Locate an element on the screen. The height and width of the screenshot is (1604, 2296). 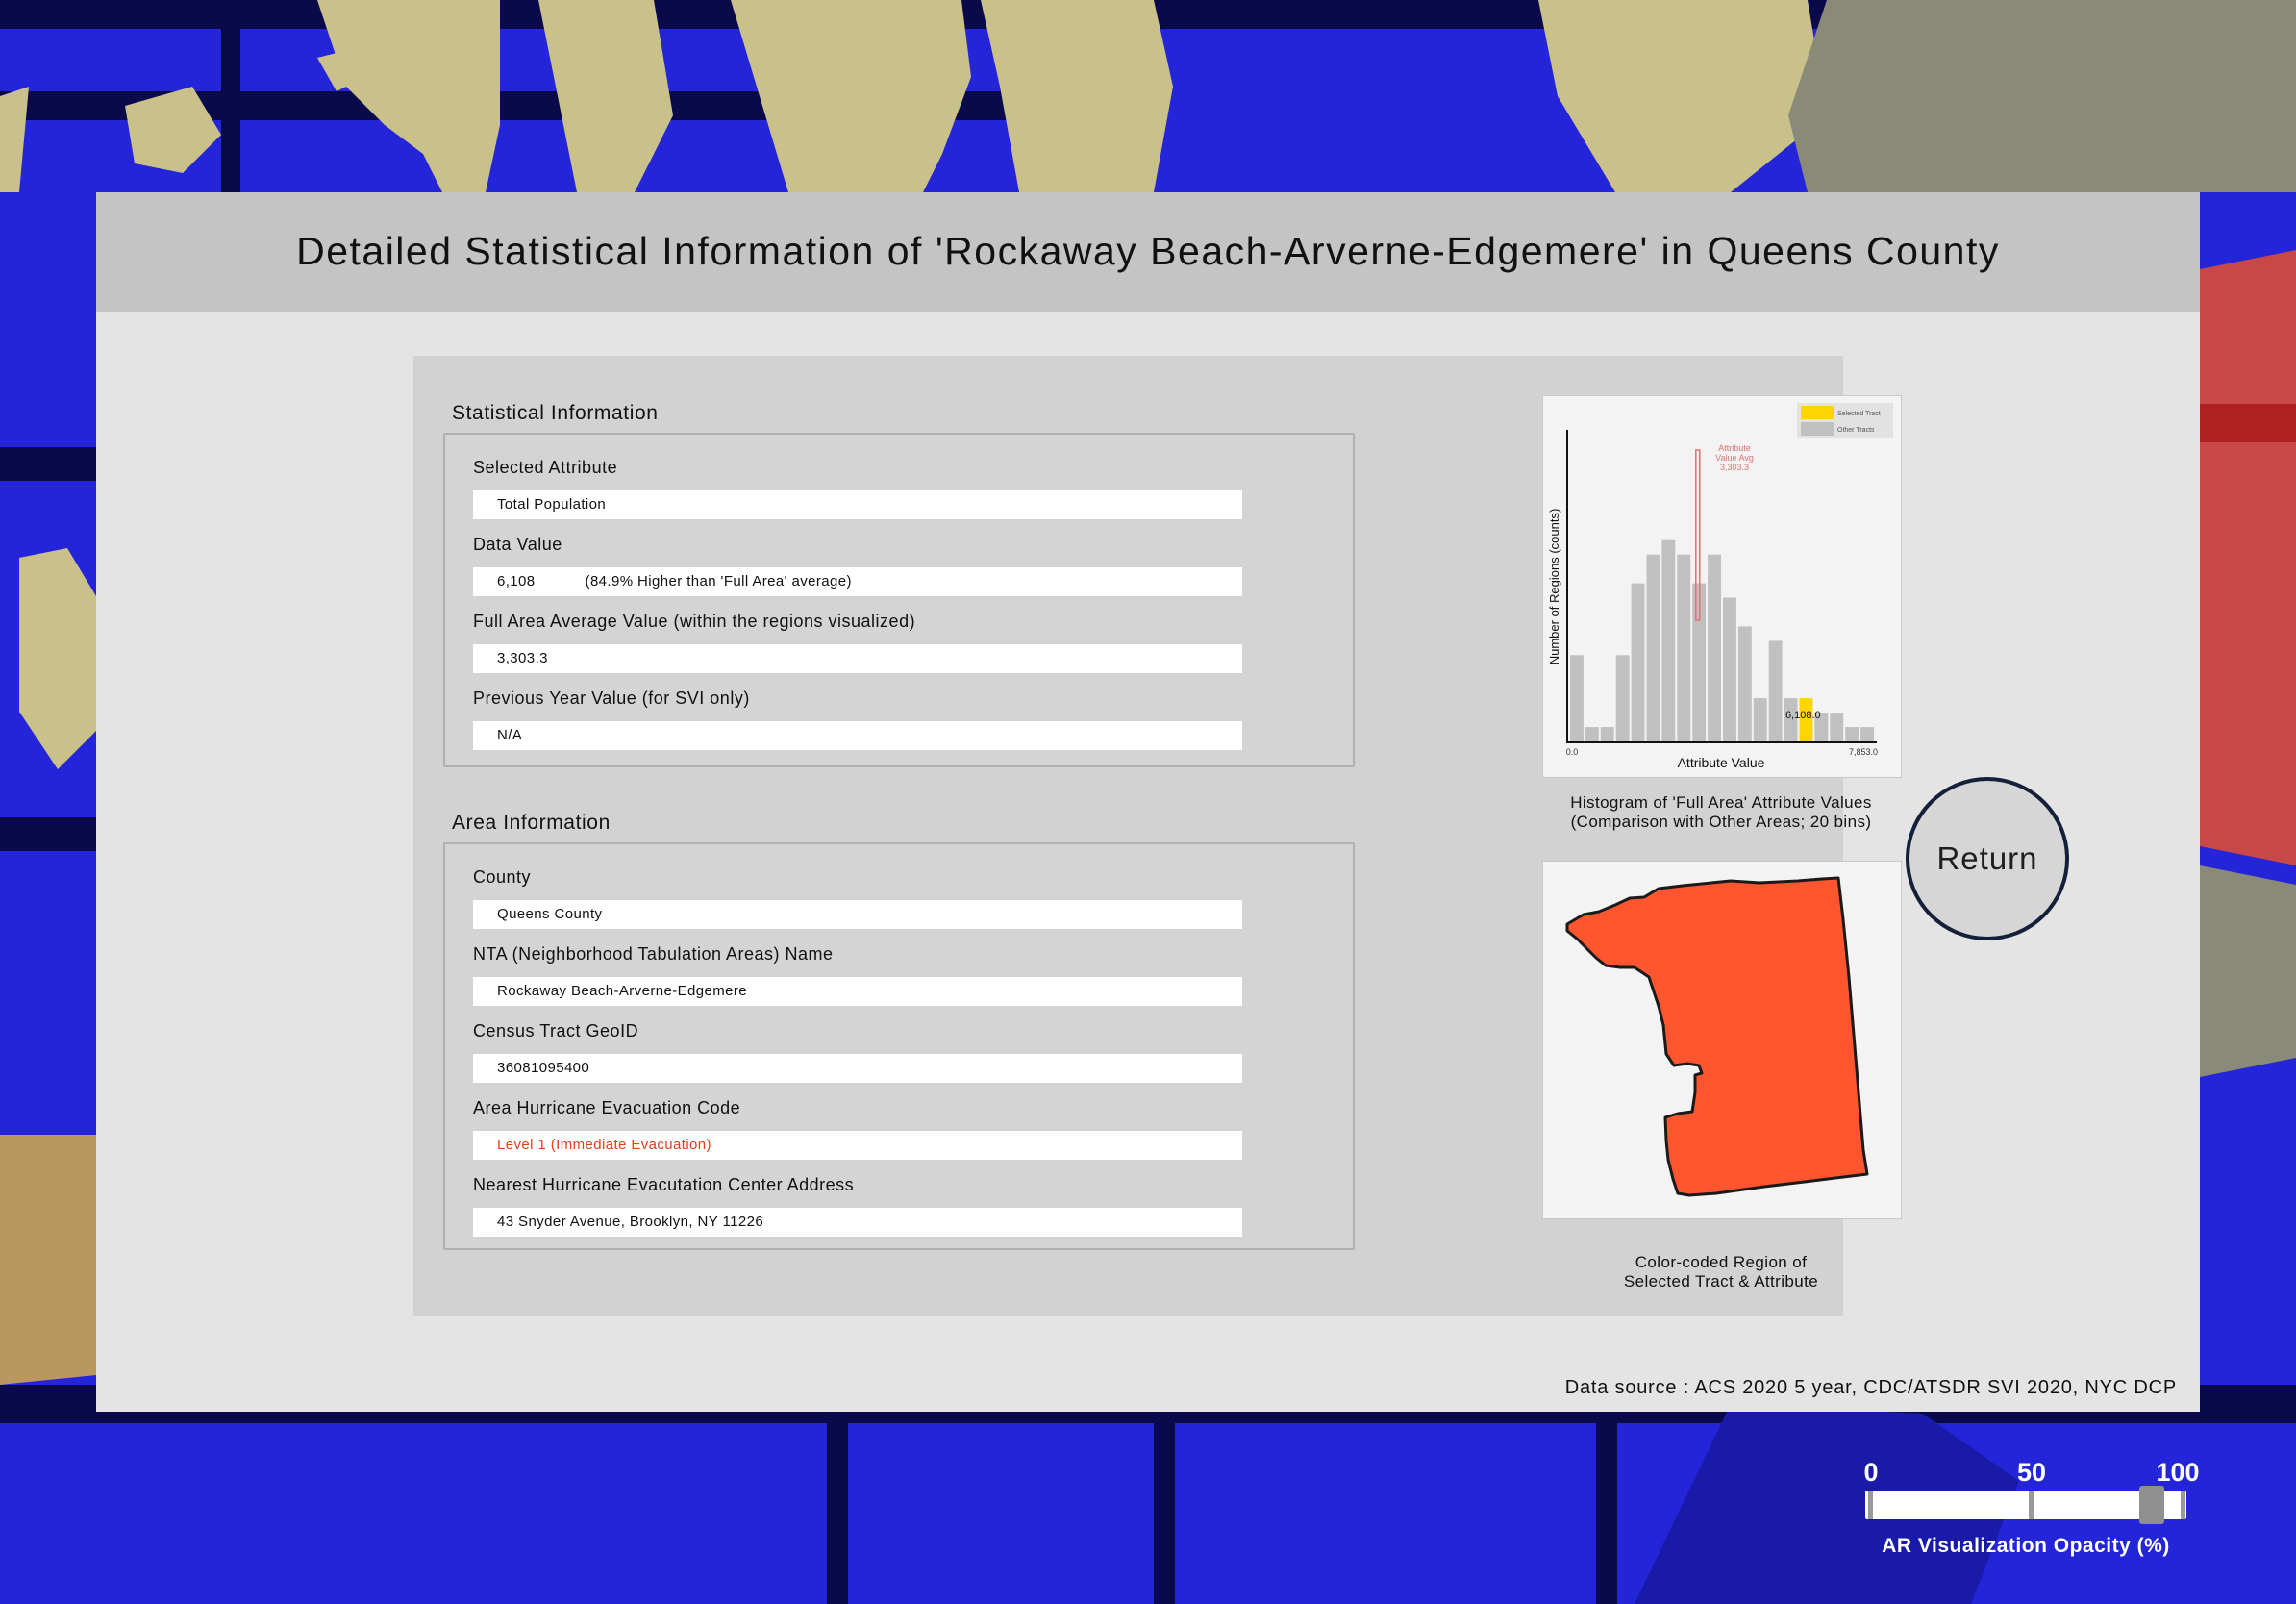
legend-swatch-other is located at coordinates (1817, 429).